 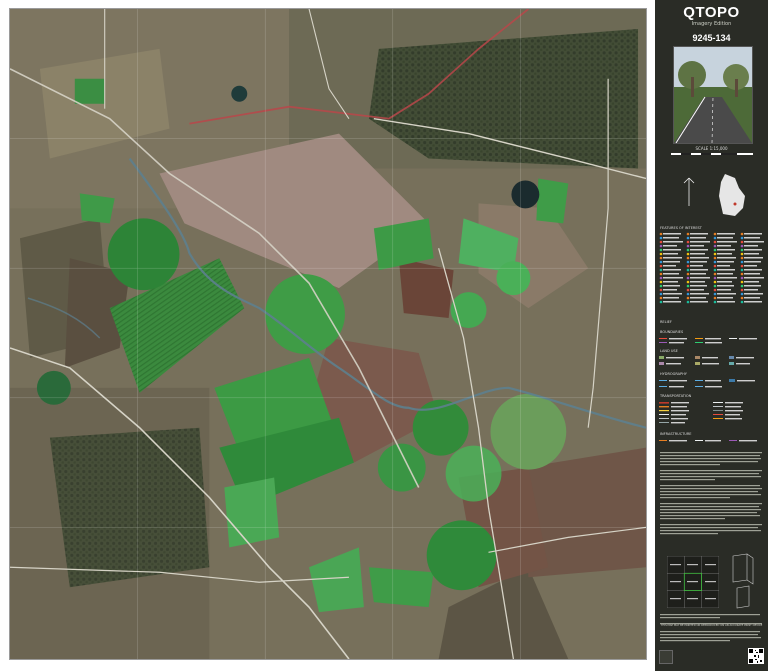 What do you see at coordinates (666, 657) in the screenshot?
I see `government-logo` at bounding box center [666, 657].